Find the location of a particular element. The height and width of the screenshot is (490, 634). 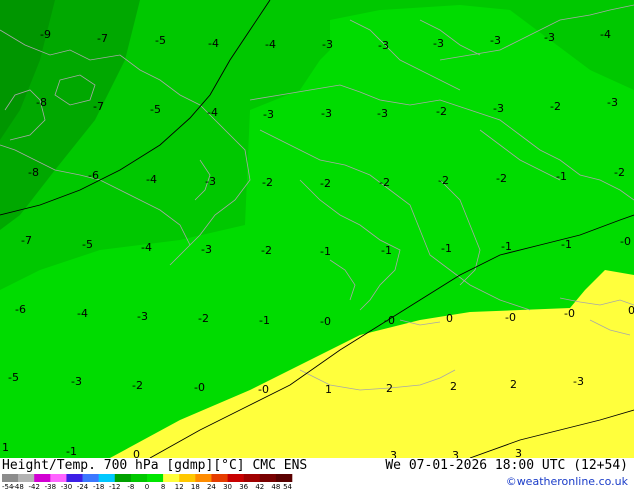

color-scale-tick: 24 is located at coordinates (211, 486).